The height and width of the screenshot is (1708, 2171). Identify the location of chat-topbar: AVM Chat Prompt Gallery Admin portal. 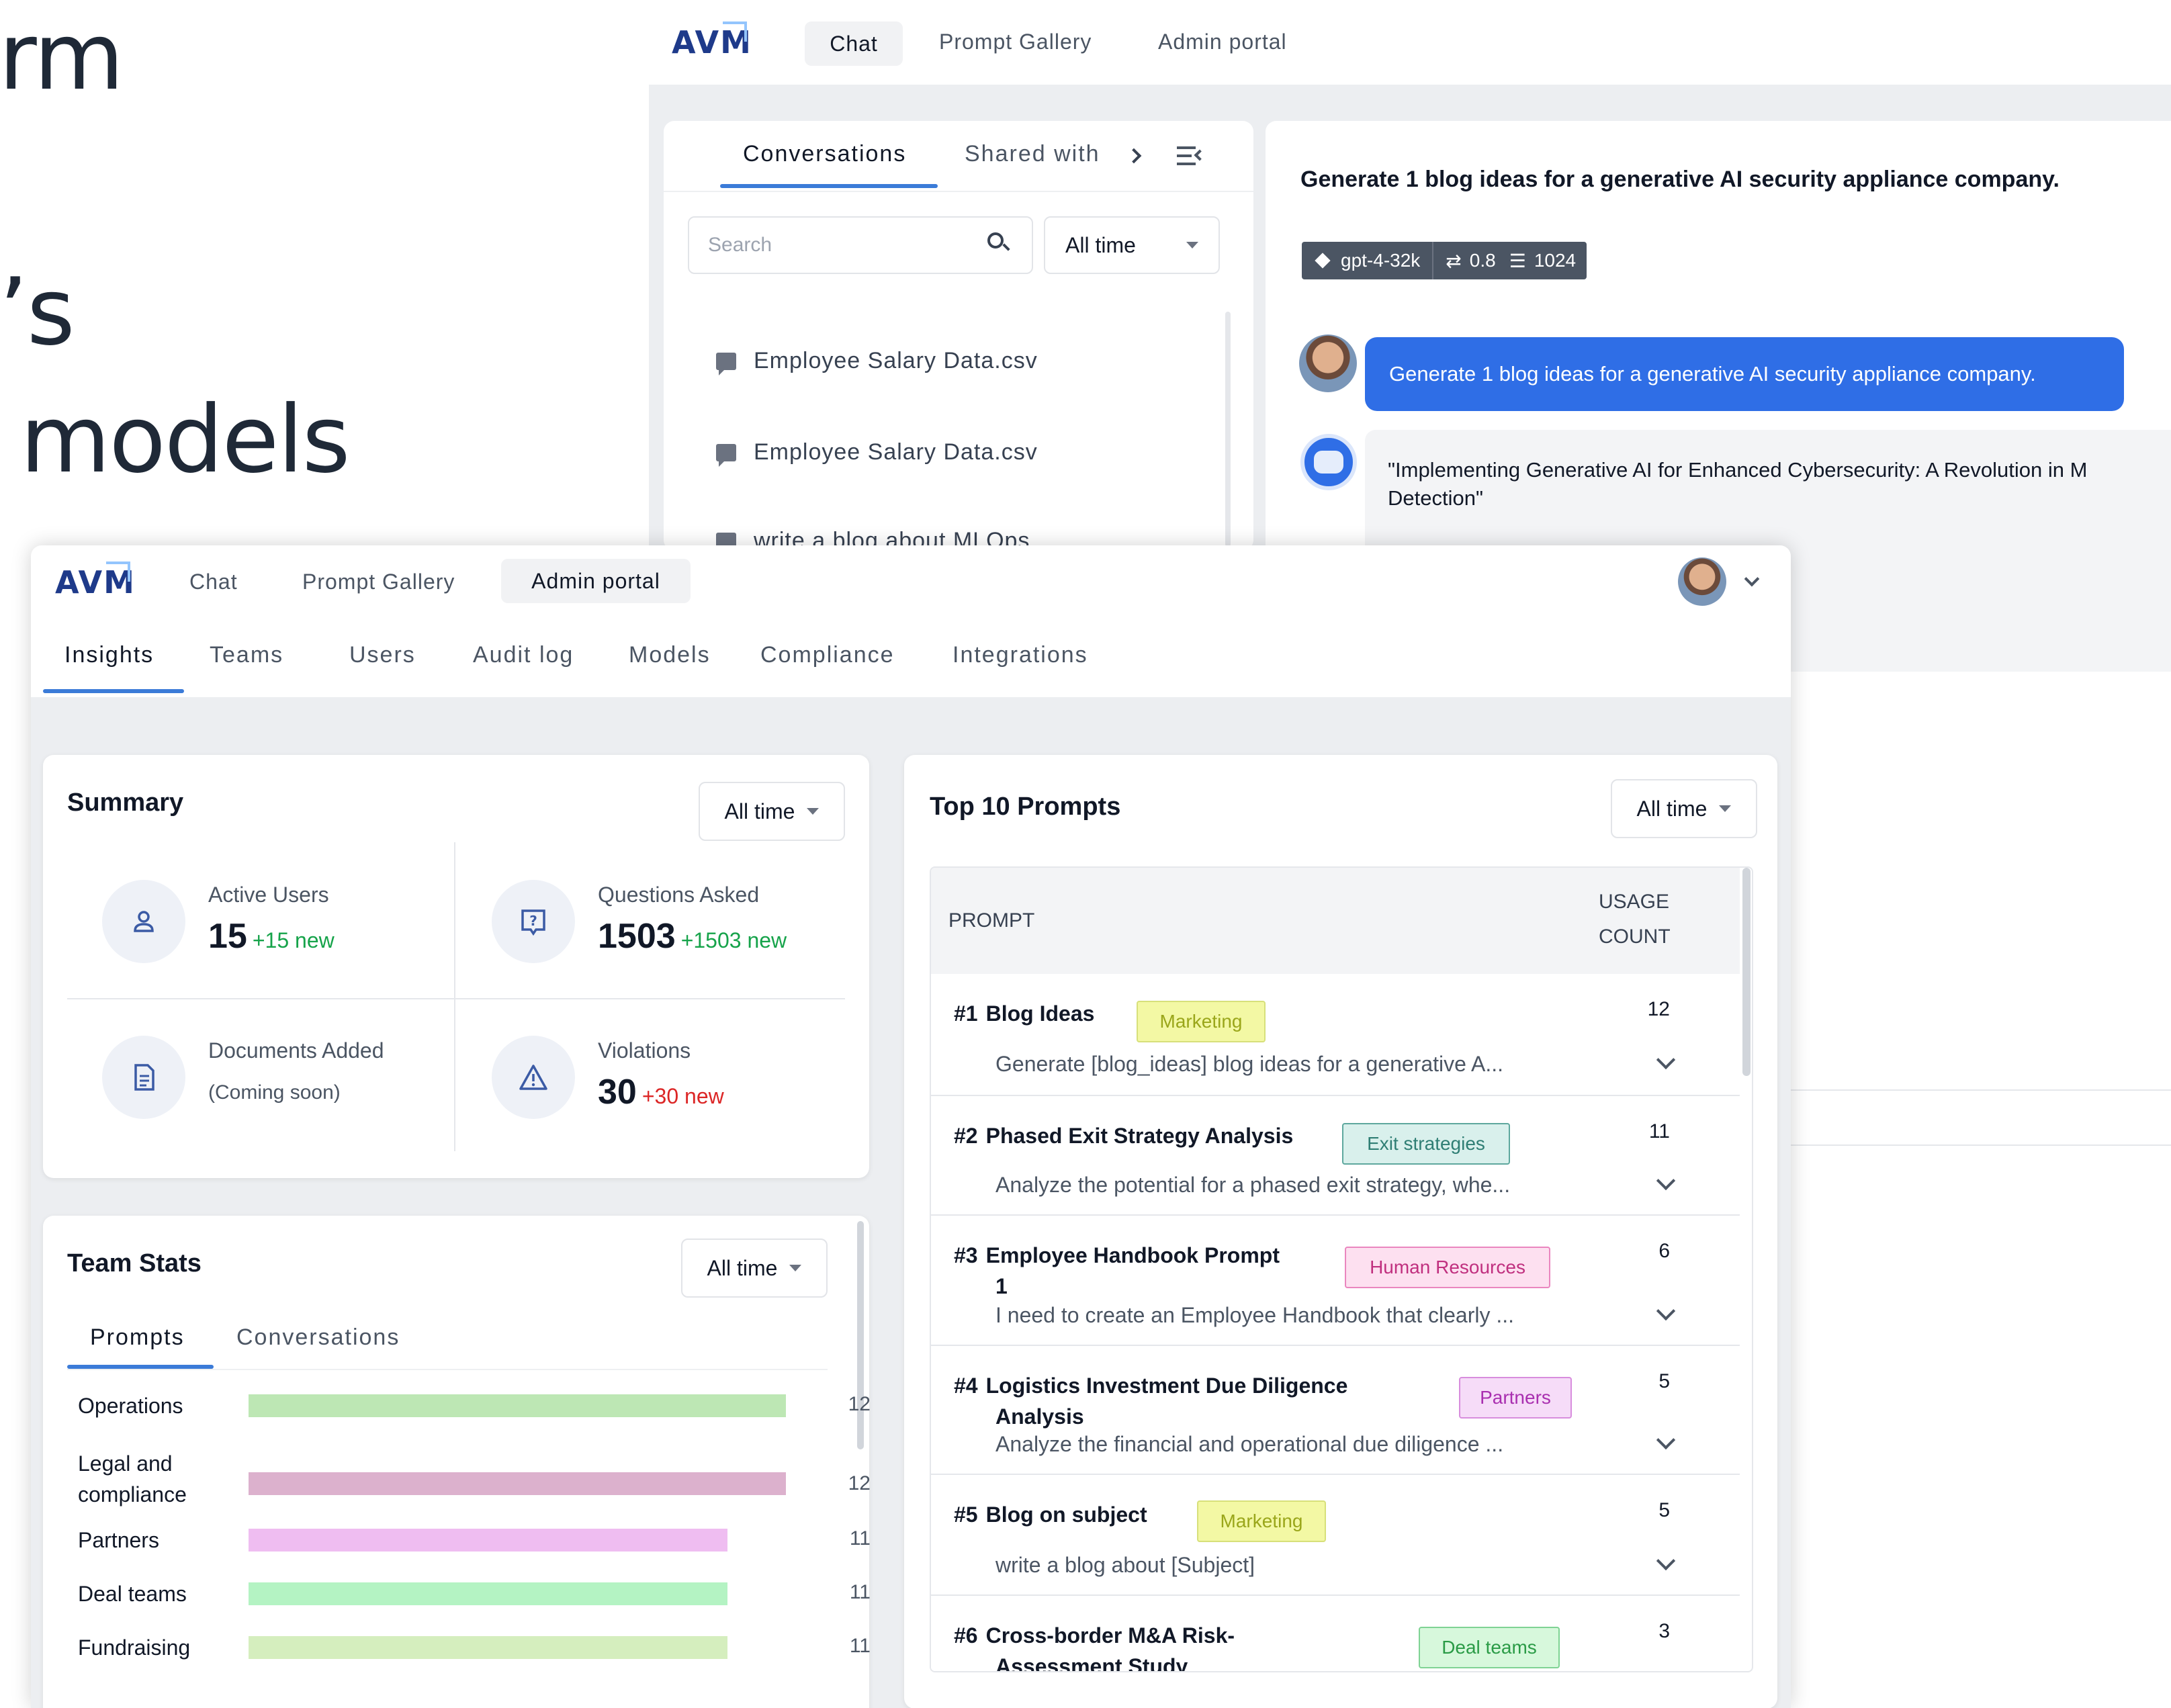
(1410, 43).